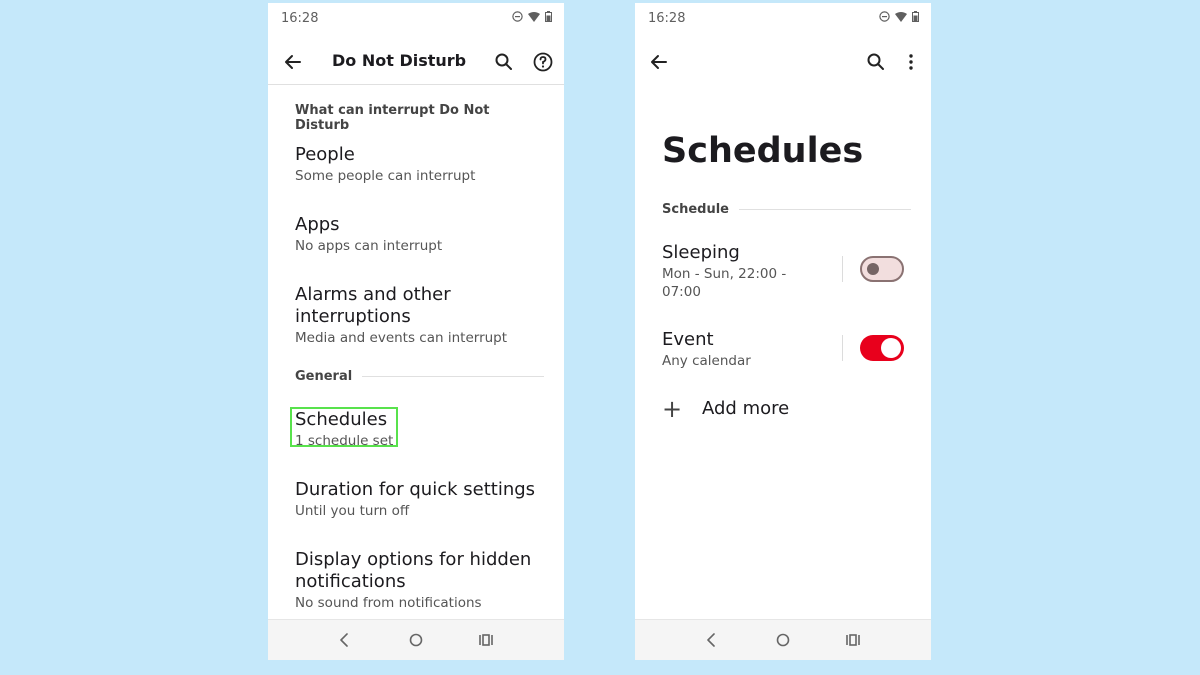 The width and height of the screenshot is (1200, 675). Describe the element at coordinates (672, 408) in the screenshot. I see `plus-icon: +` at that location.